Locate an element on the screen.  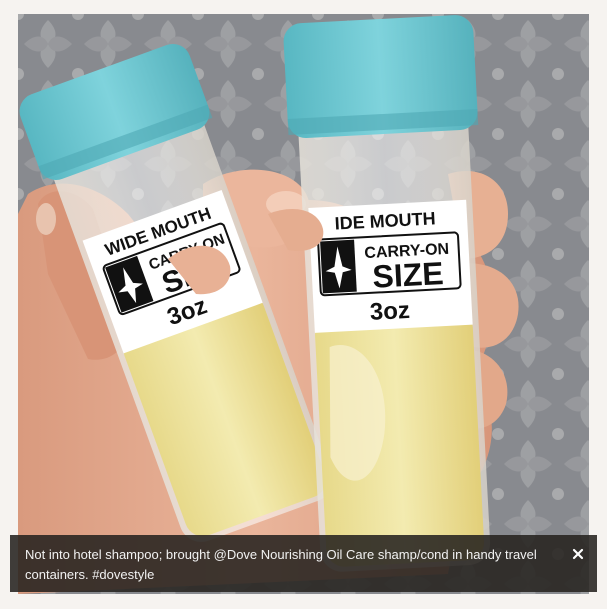
close-button is located at coordinates (578, 554).